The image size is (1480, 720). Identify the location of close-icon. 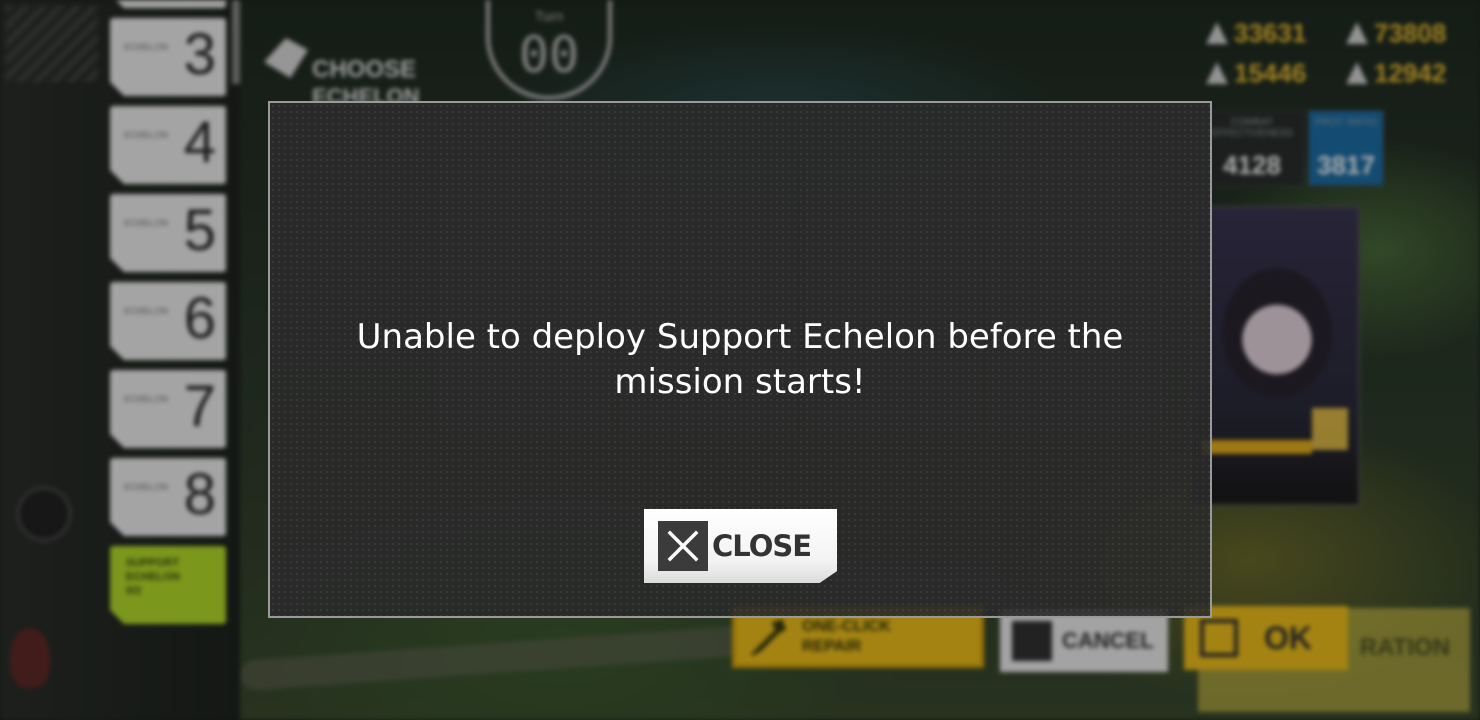
(683, 546).